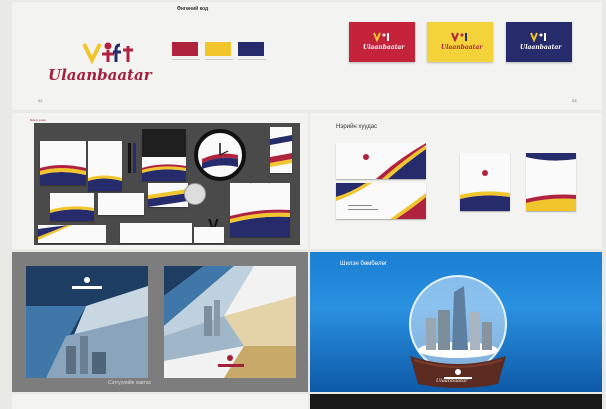 This screenshot has height=409, width=606. What do you see at coordinates (252, 63) in the screenshot?
I see `swatch-navy-codes` at bounding box center [252, 63].